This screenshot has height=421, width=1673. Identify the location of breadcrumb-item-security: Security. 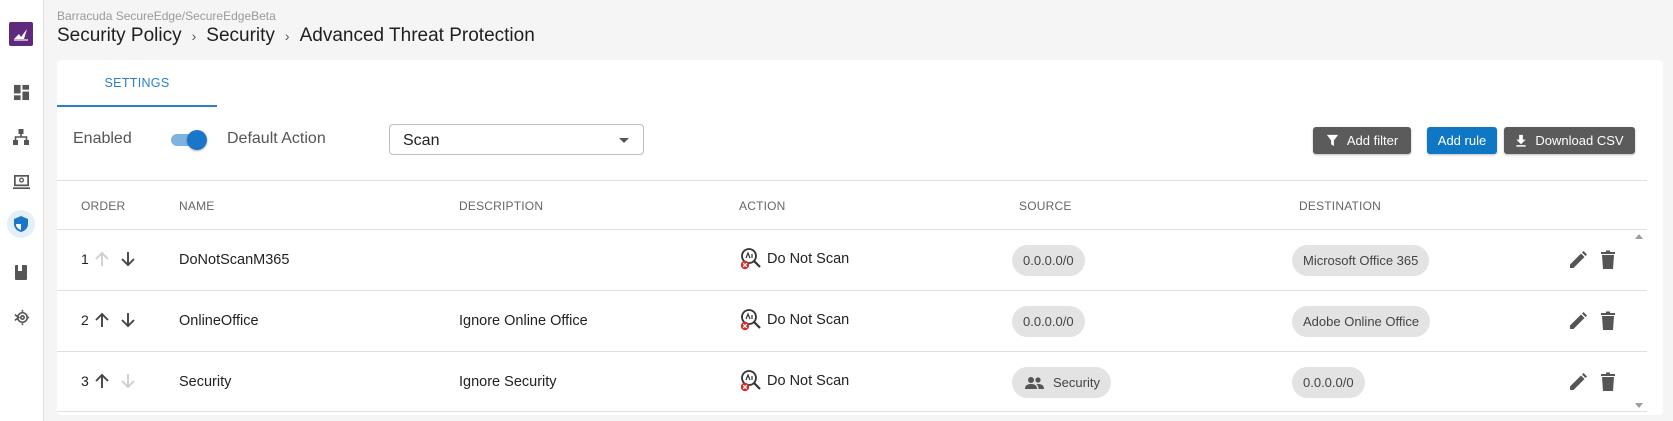
(240, 36).